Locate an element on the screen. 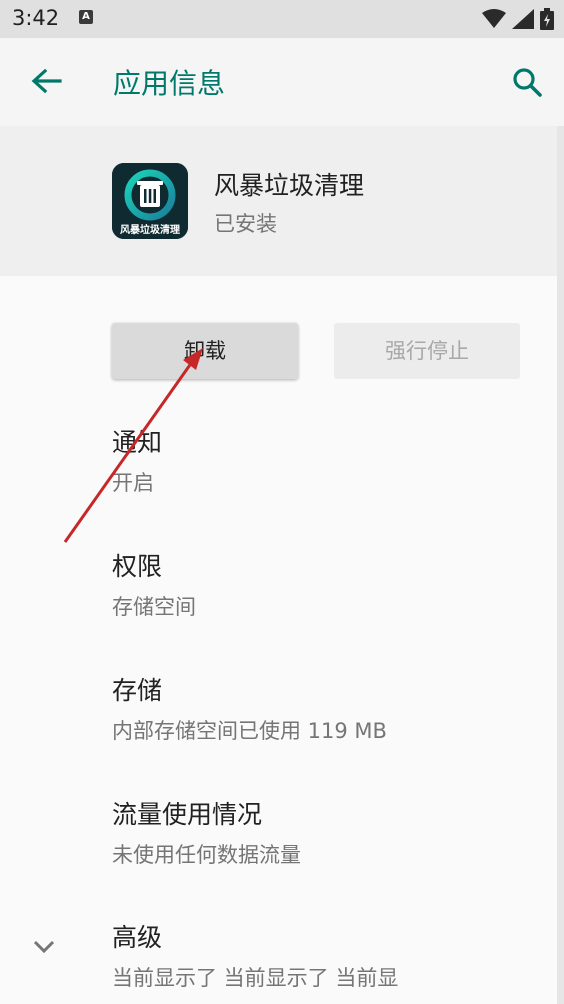 Image resolution: width=564 pixels, height=1004 pixels. item-subtitle: 未使用任何数据流量 is located at coordinates (206, 855).